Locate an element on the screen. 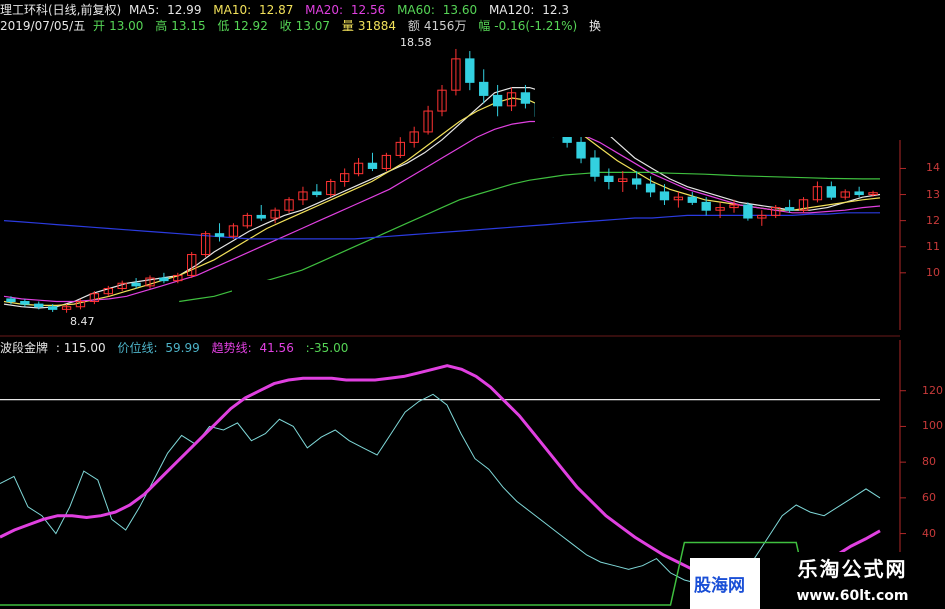 The height and width of the screenshot is (609, 945). open-label: 开 13.00 is located at coordinates (118, 26).